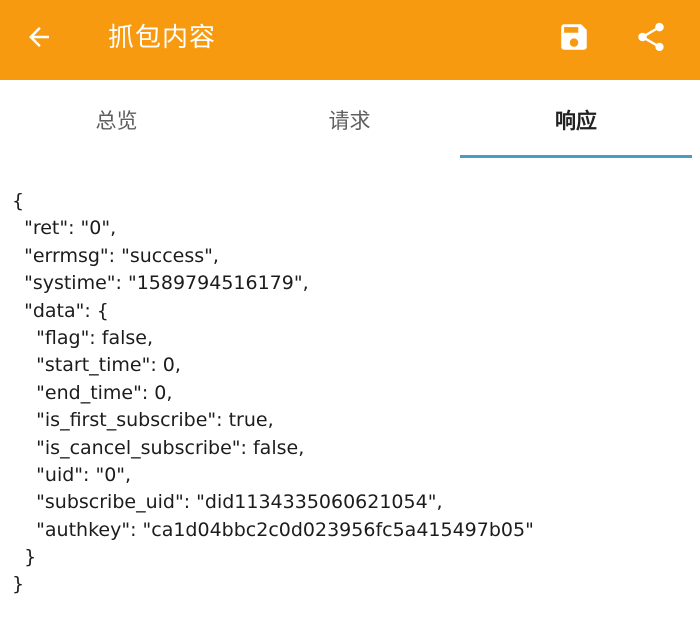 This screenshot has height=621, width=700. Describe the element at coordinates (82, 337) in the screenshot. I see `json-line: "flag": false,` at that location.